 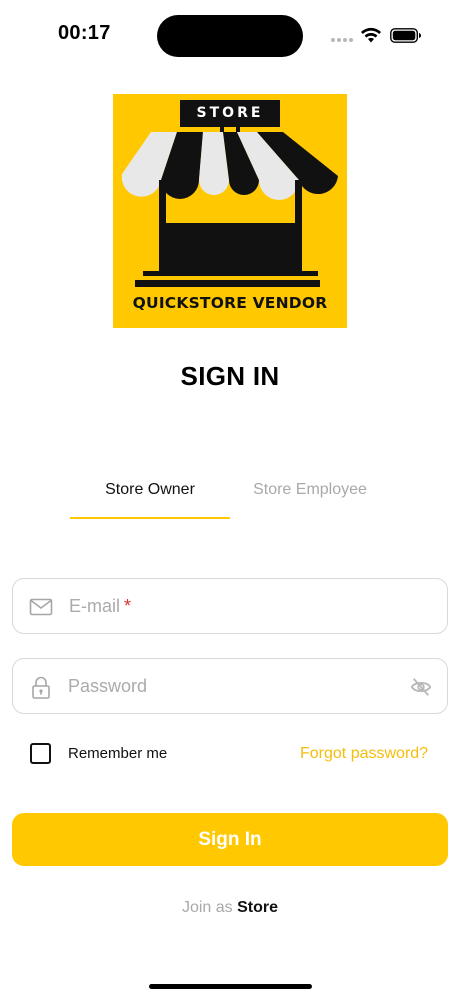 I want to click on logo-brand-text: QUICKSTORE VENDOR, so click(x=230, y=303).